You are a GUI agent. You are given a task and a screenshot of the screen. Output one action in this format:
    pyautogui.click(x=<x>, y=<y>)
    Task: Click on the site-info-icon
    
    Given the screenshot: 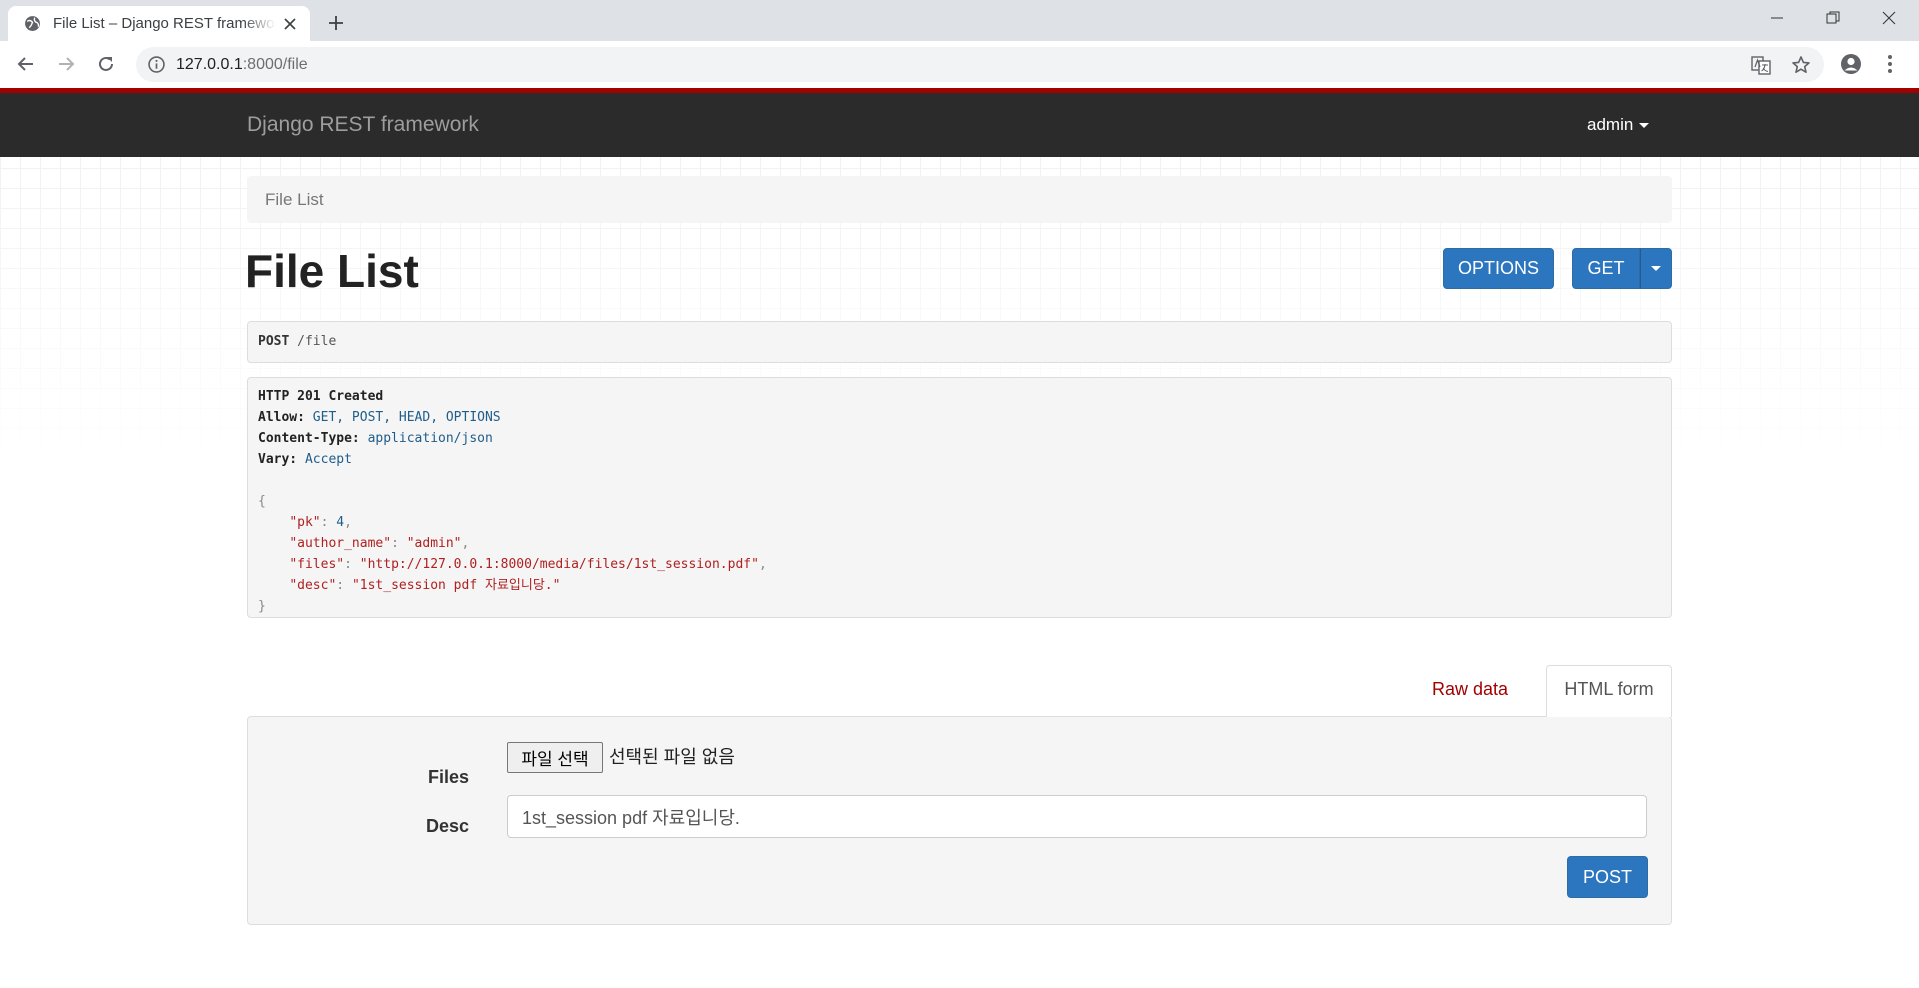 What is the action you would take?
    pyautogui.click(x=156, y=64)
    